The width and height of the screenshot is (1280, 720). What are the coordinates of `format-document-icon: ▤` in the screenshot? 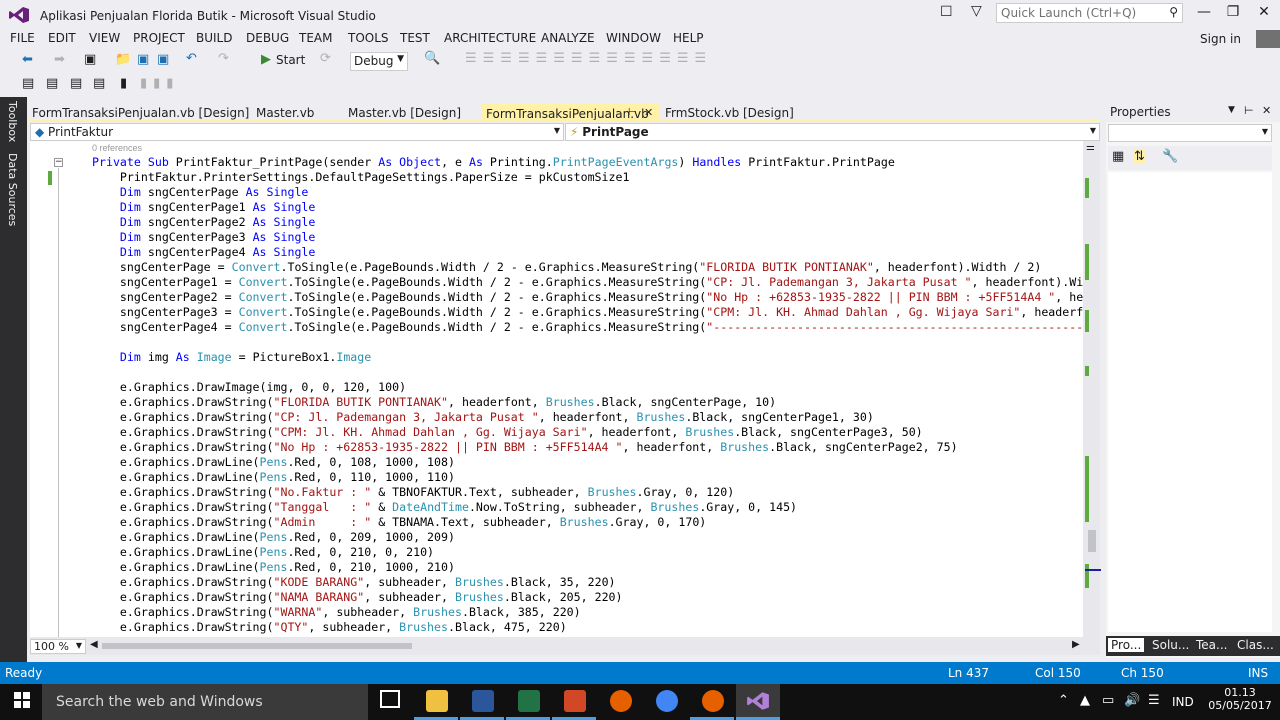 It's located at (28, 83).